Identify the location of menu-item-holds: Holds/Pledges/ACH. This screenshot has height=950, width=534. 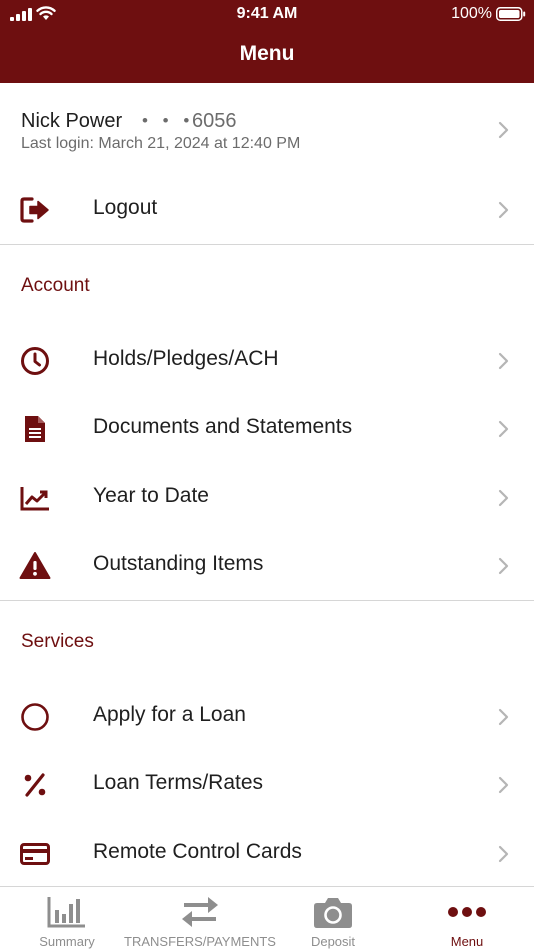
(267, 360).